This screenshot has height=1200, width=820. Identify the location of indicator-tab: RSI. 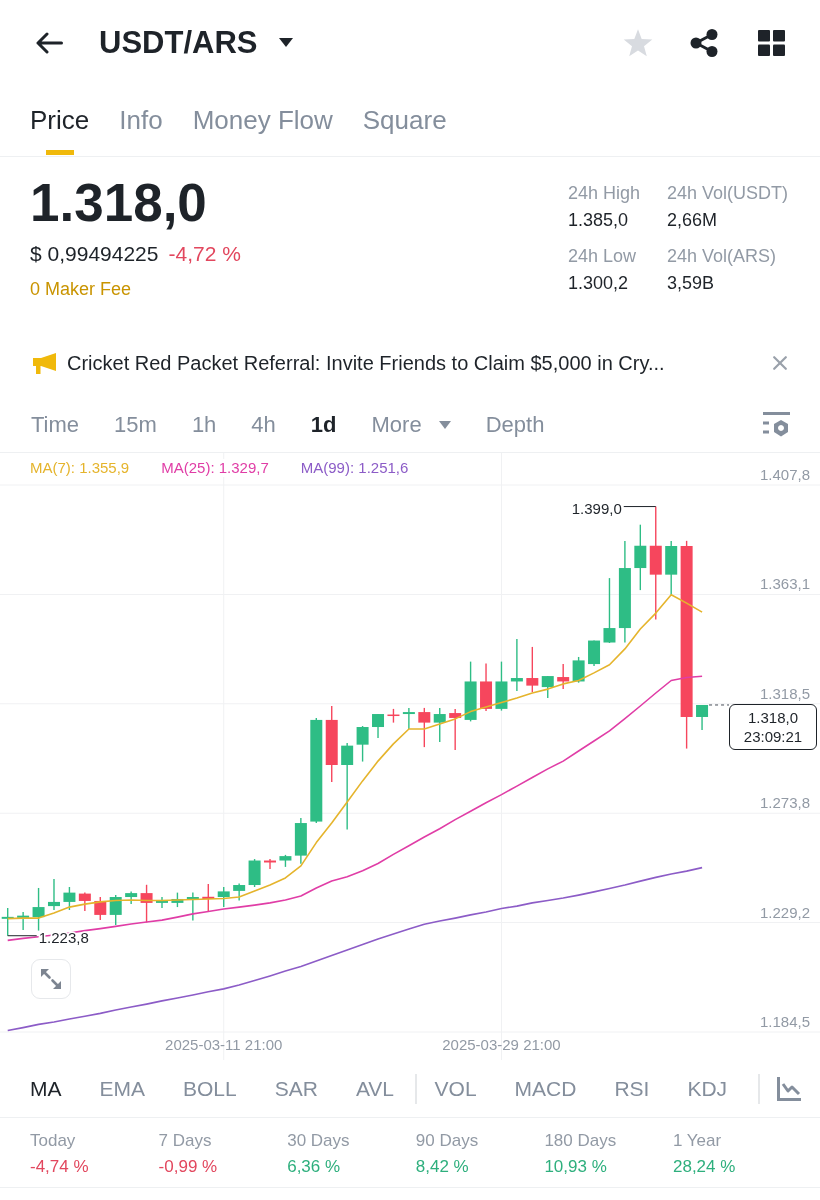
(632, 1088).